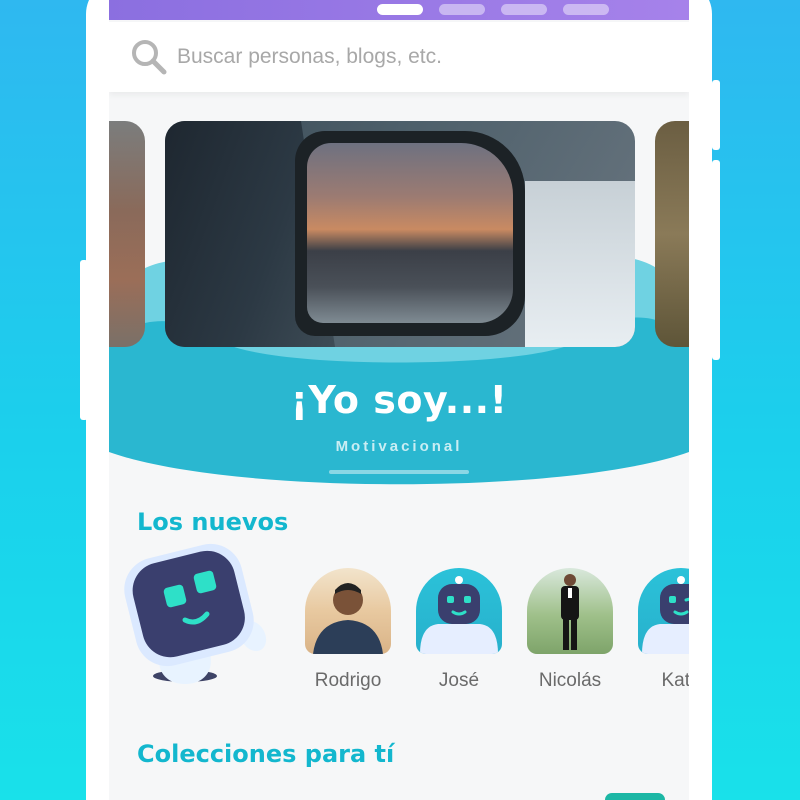 The image size is (800, 800). What do you see at coordinates (348, 680) in the screenshot?
I see `user-name: Rodrigo` at bounding box center [348, 680].